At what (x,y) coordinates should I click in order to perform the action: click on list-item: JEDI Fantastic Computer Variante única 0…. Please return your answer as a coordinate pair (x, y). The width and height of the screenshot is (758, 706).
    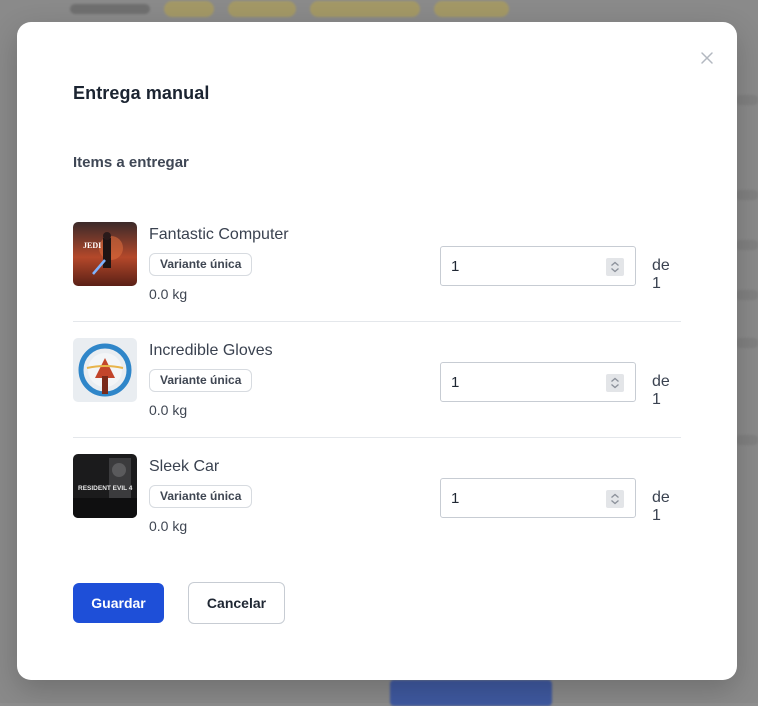
    Looking at the image, I should click on (377, 264).